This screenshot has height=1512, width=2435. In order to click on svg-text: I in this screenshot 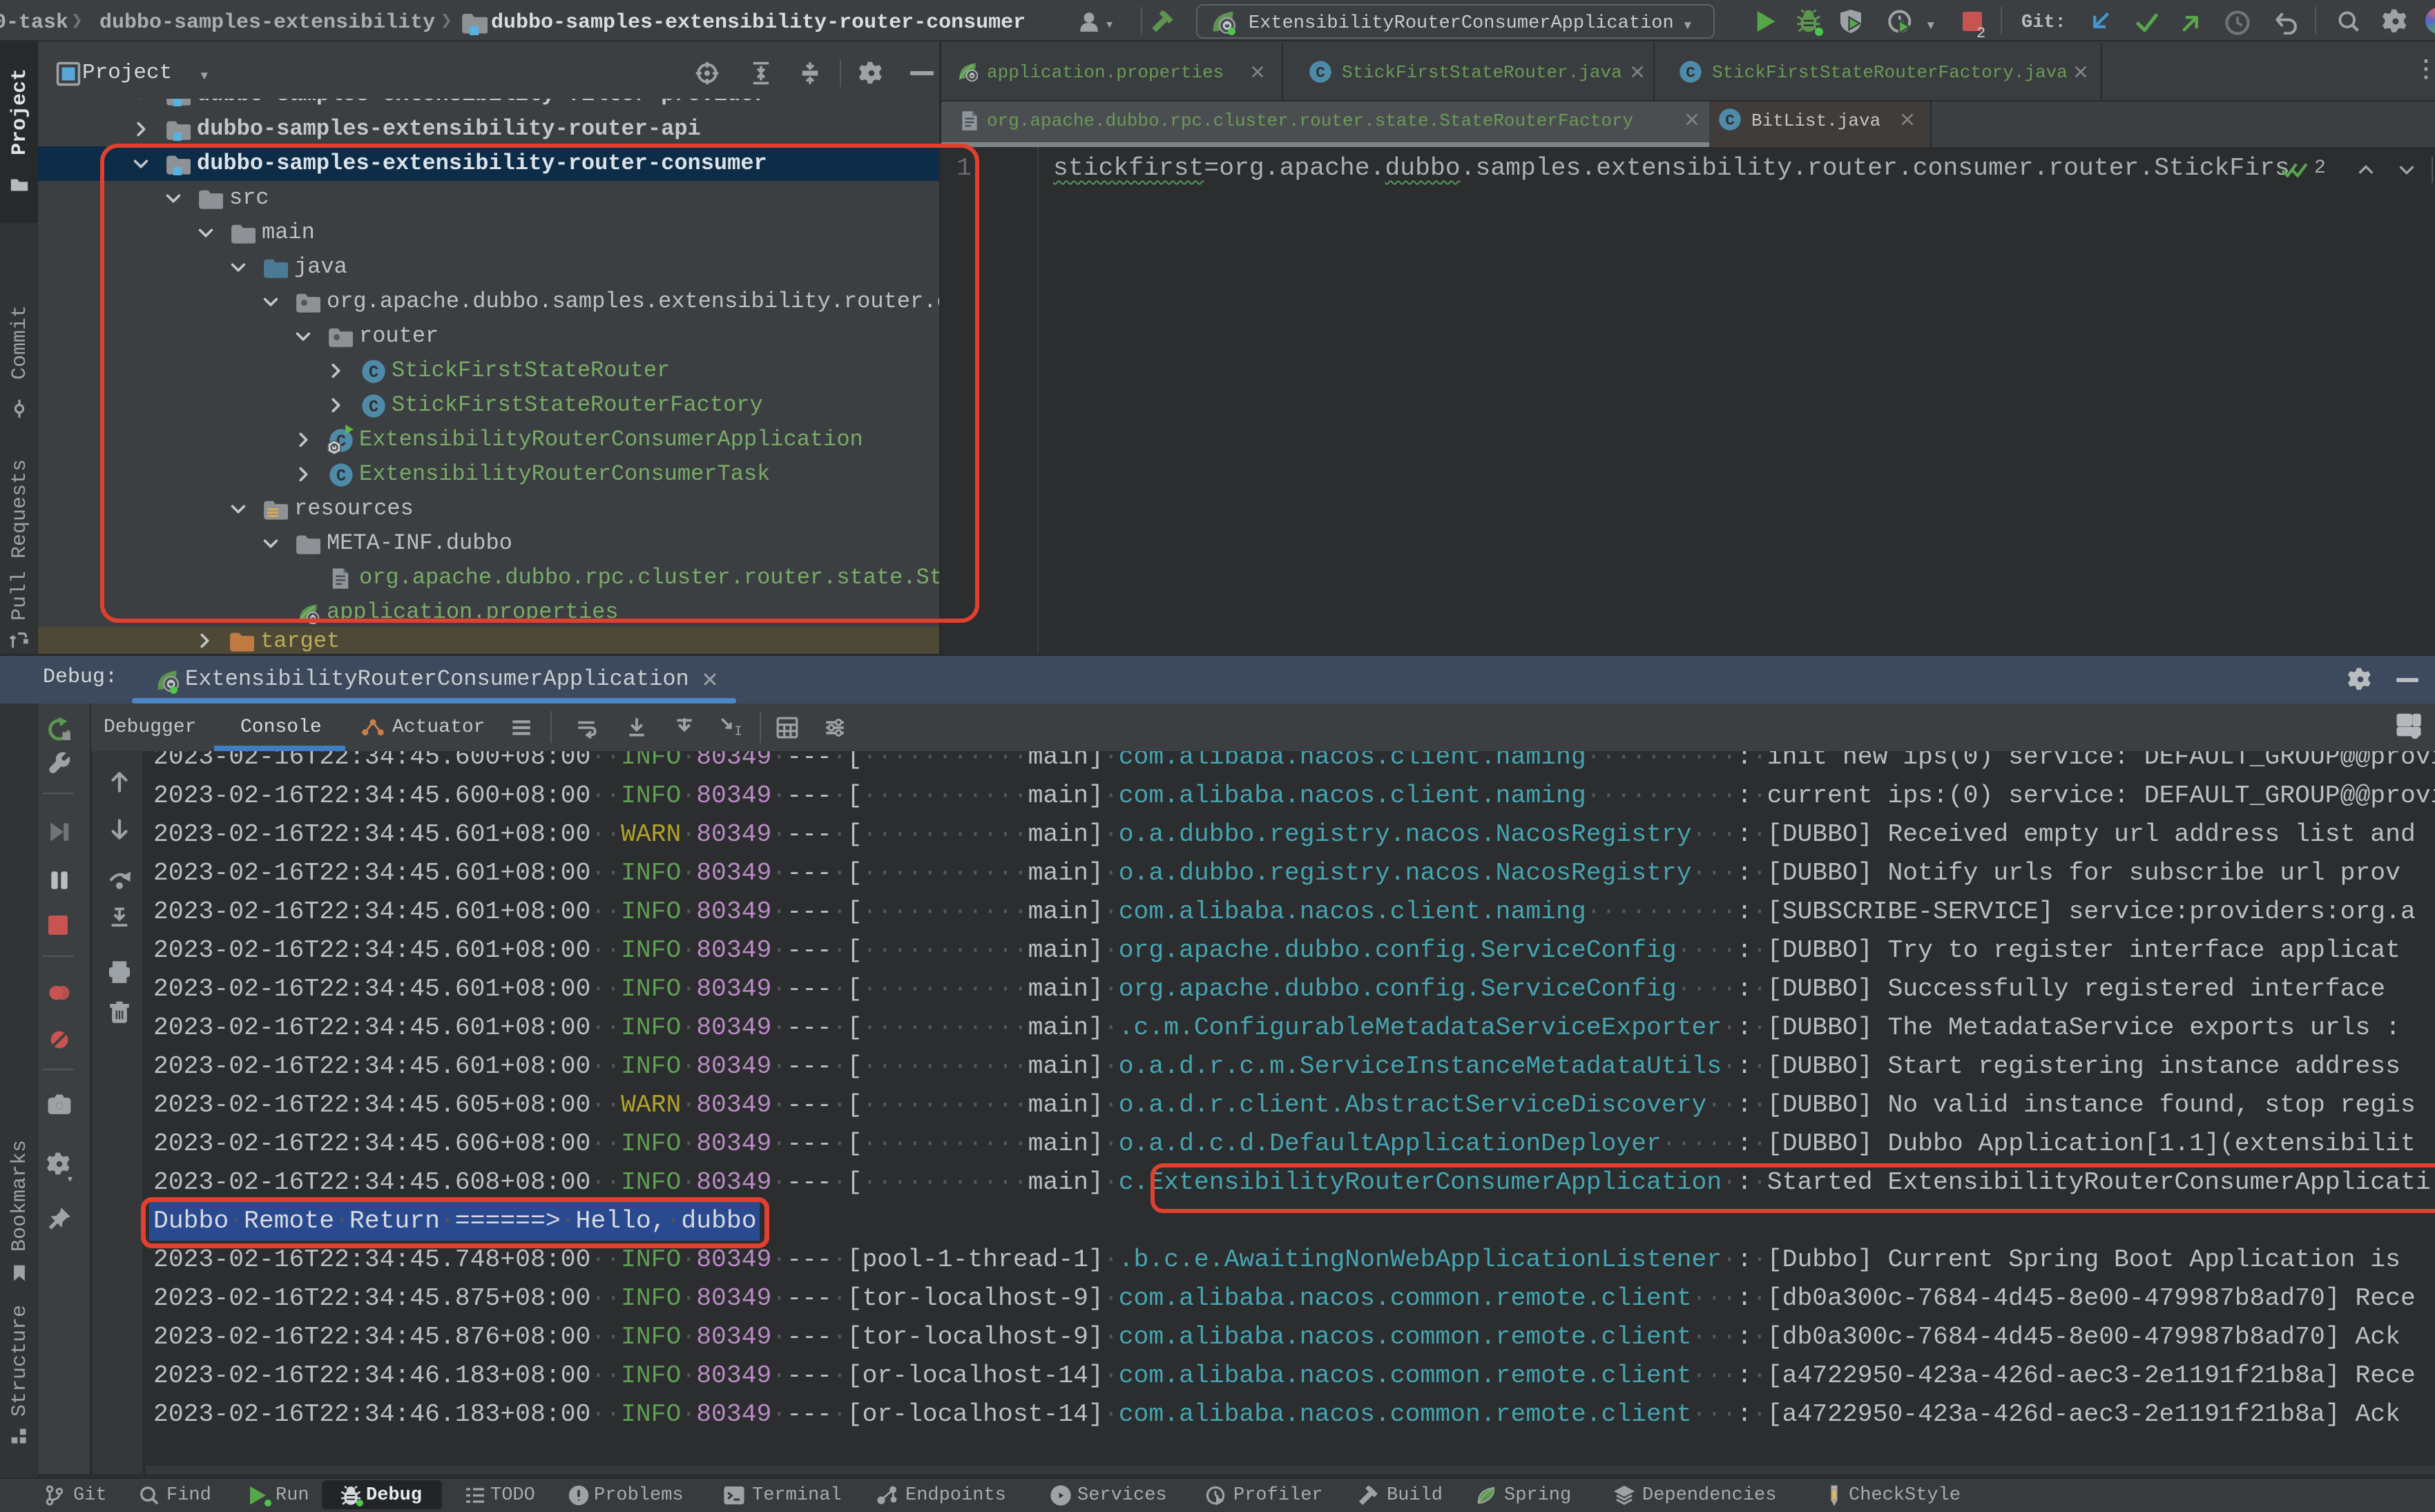, I will do `click(738, 732)`.